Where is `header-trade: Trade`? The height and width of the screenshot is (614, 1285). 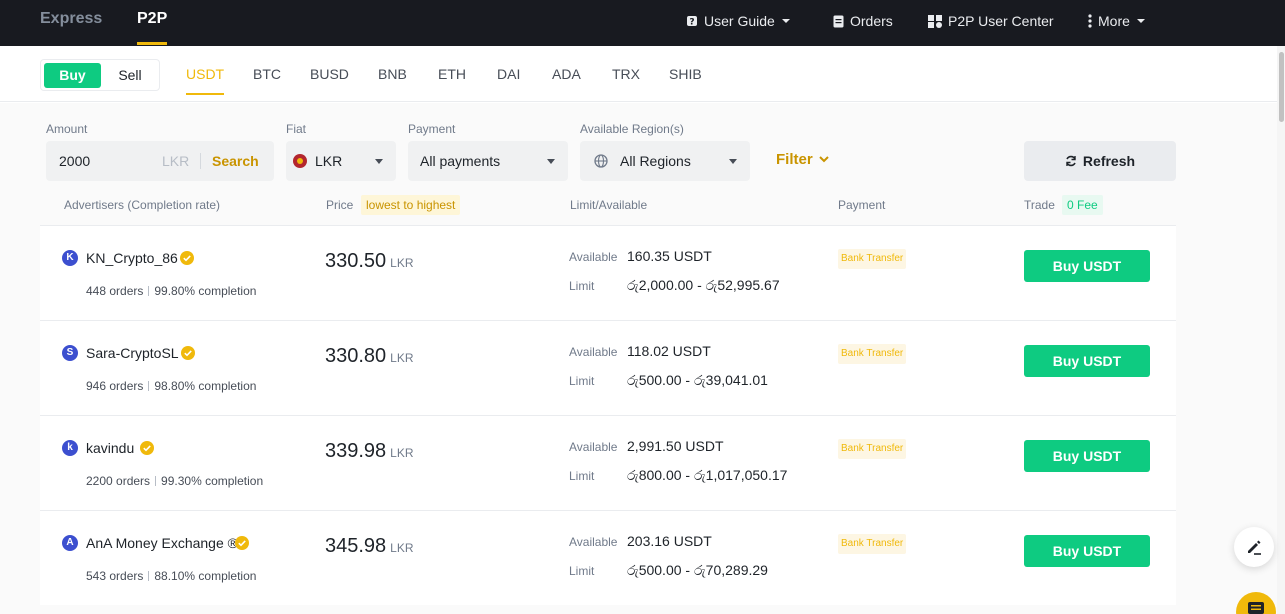 header-trade: Trade is located at coordinates (1039, 205).